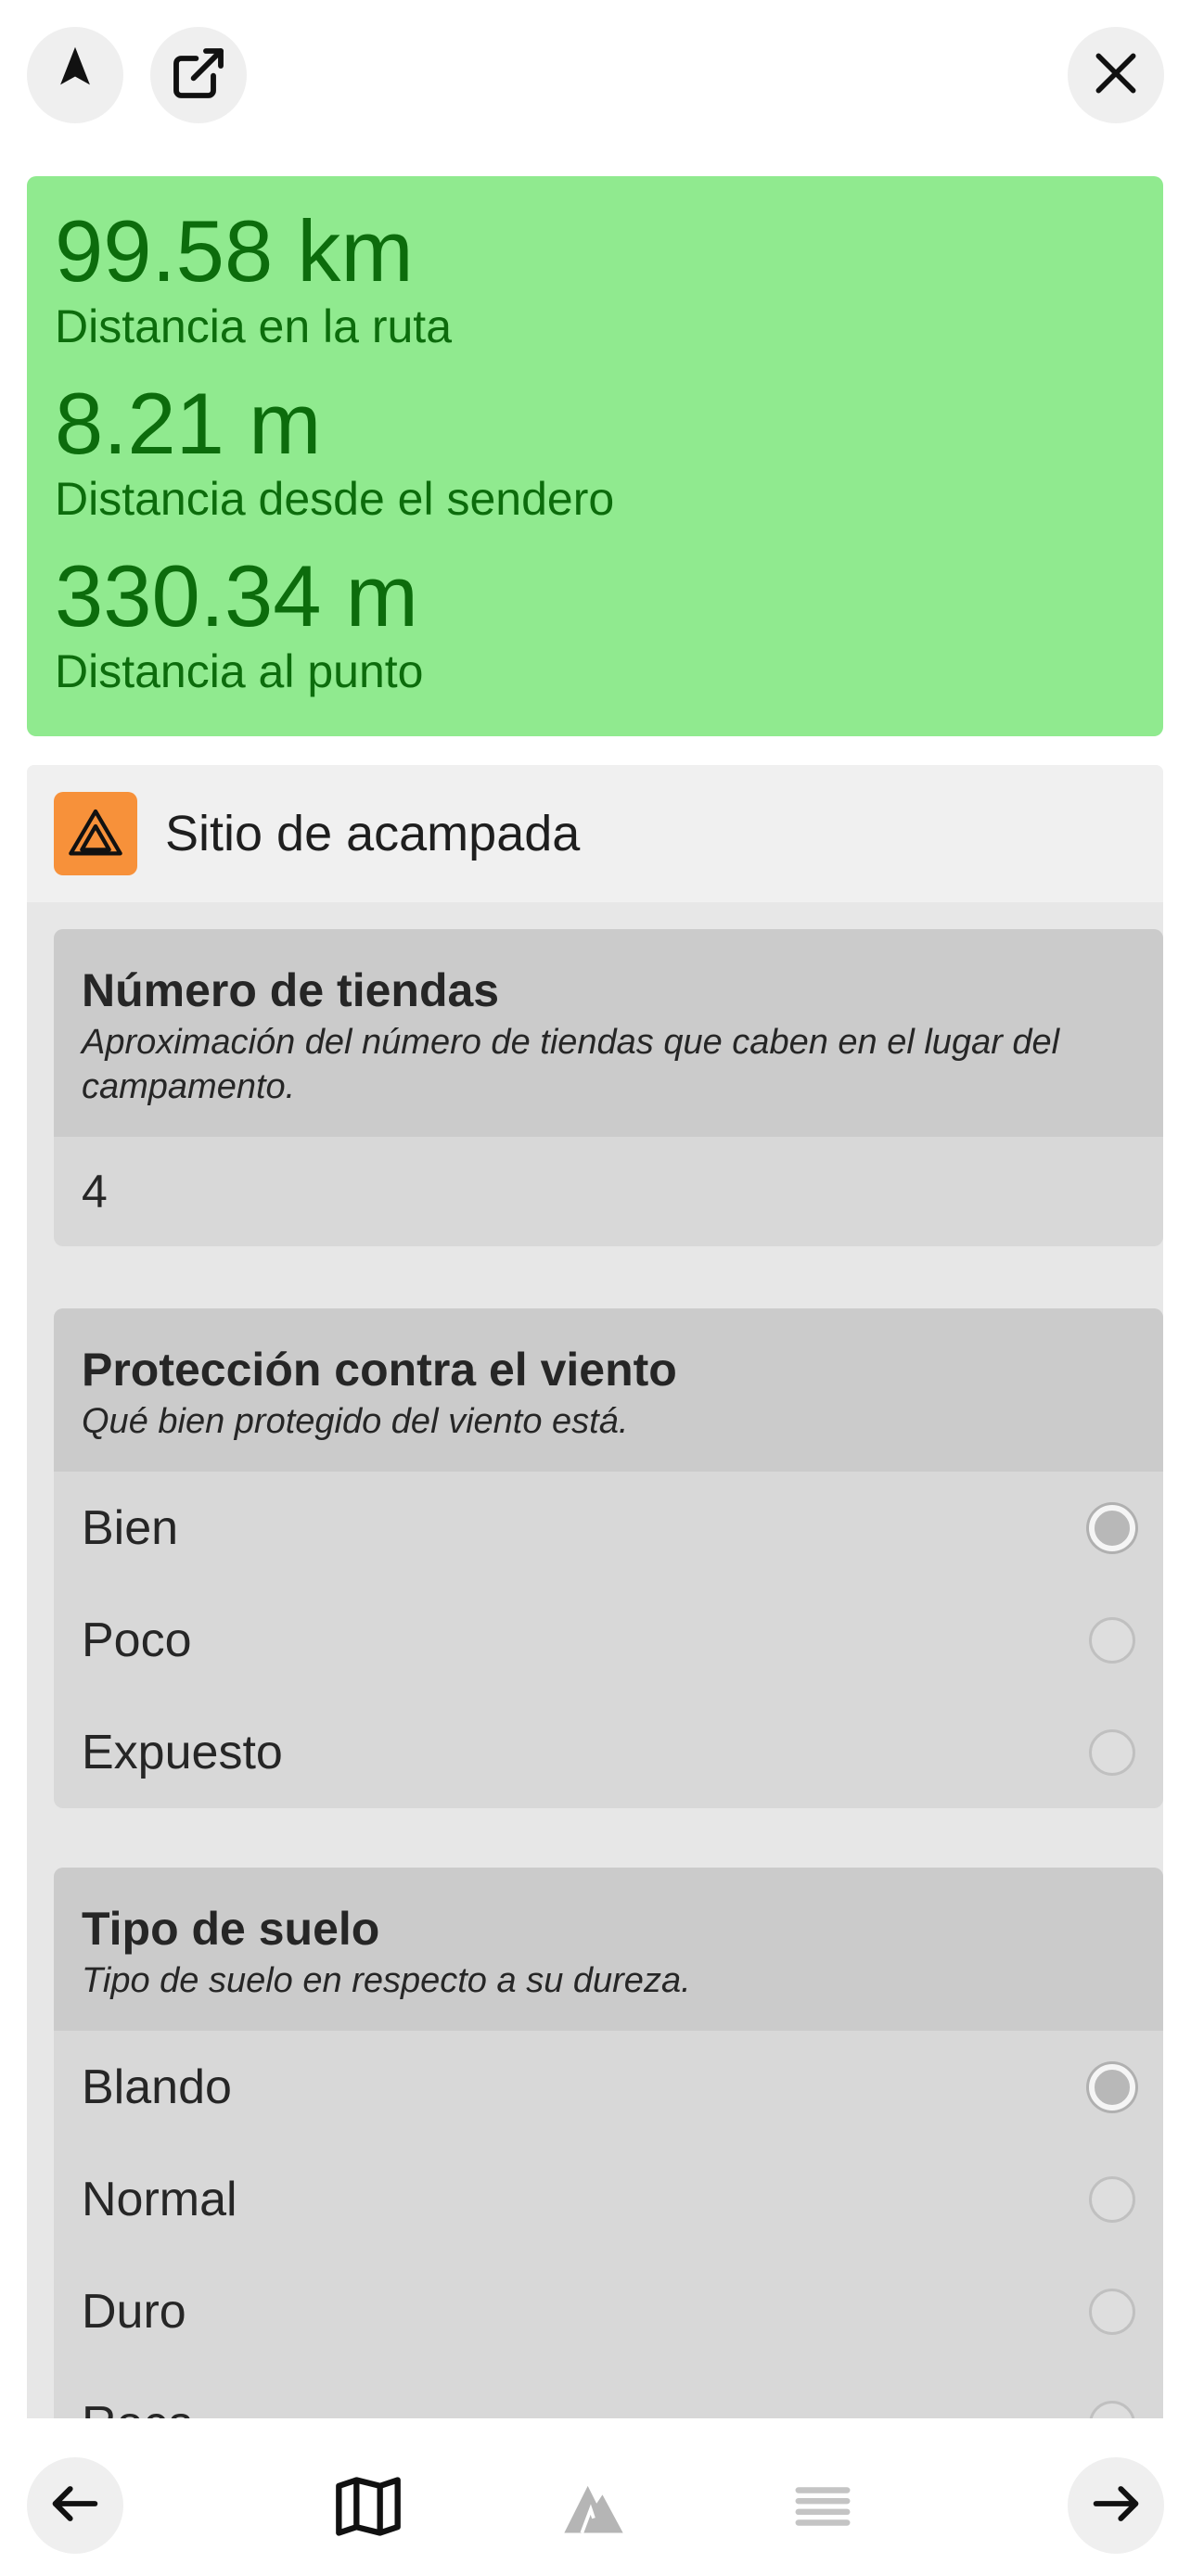 The width and height of the screenshot is (1191, 2576). Describe the element at coordinates (608, 1528) in the screenshot. I see `wind-option-good: Bien` at that location.